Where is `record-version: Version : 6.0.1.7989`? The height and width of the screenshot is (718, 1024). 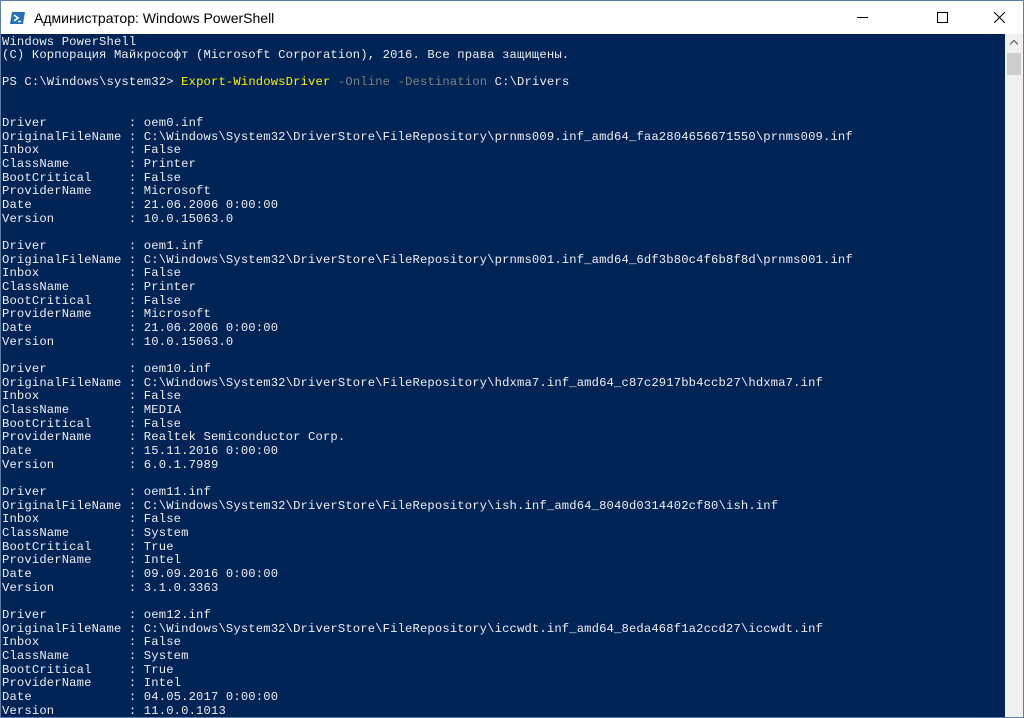 record-version: Version : 6.0.1.7989 is located at coordinates (110, 465).